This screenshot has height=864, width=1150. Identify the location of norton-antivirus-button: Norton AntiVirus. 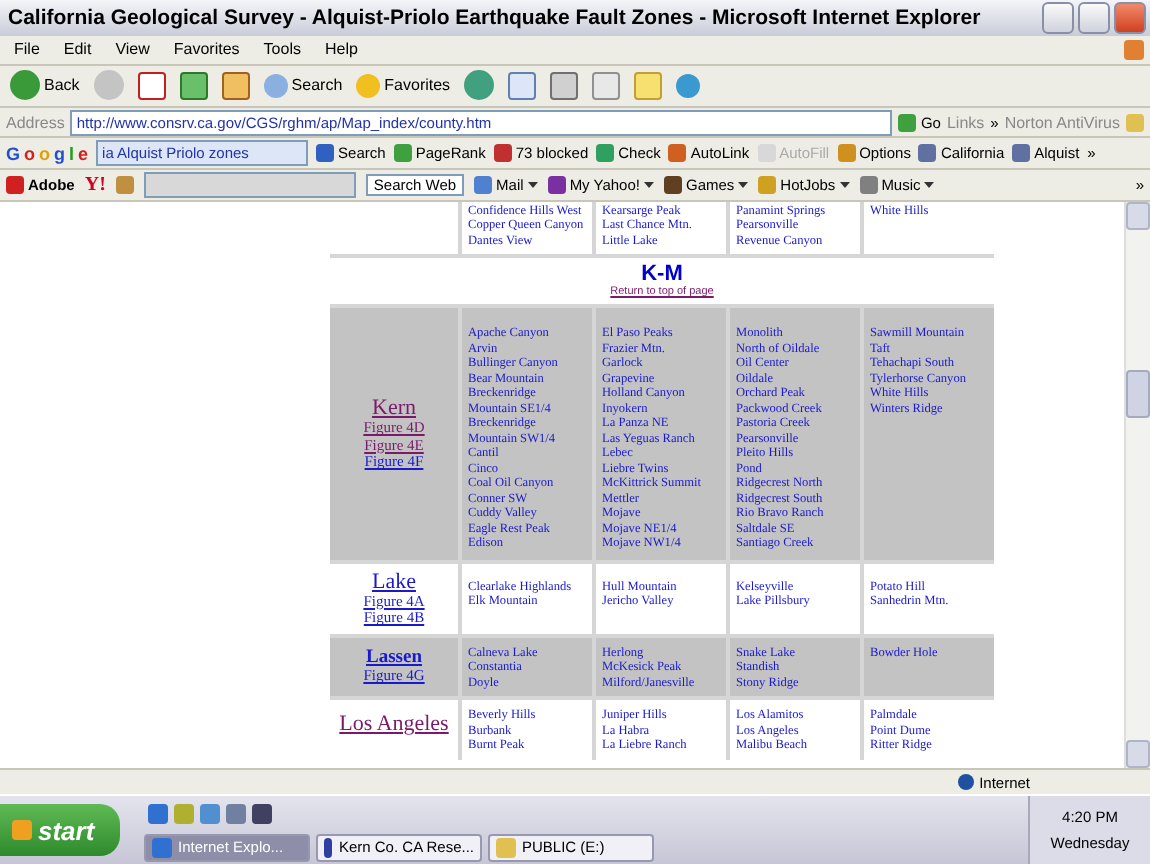
(1062, 122).